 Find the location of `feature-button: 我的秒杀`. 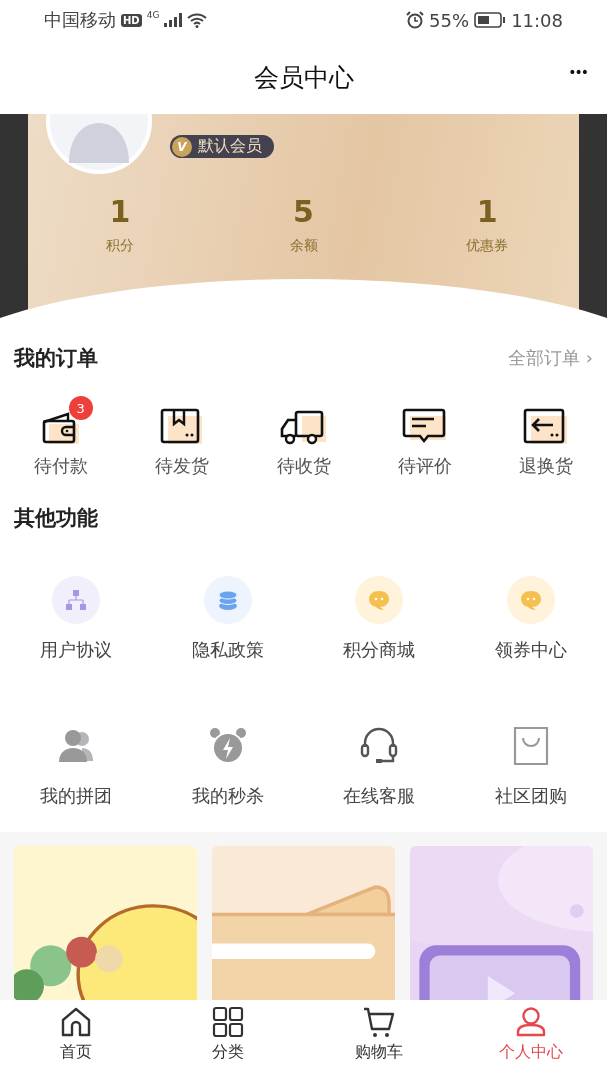

feature-button: 我的秒杀 is located at coordinates (227, 765).